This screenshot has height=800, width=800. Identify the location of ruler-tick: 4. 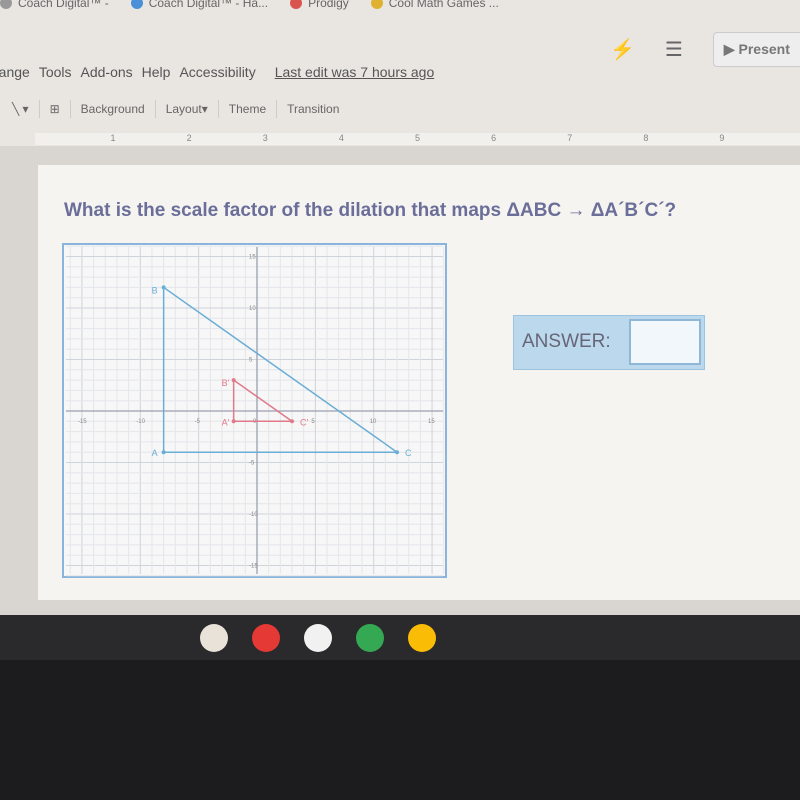
(341, 138).